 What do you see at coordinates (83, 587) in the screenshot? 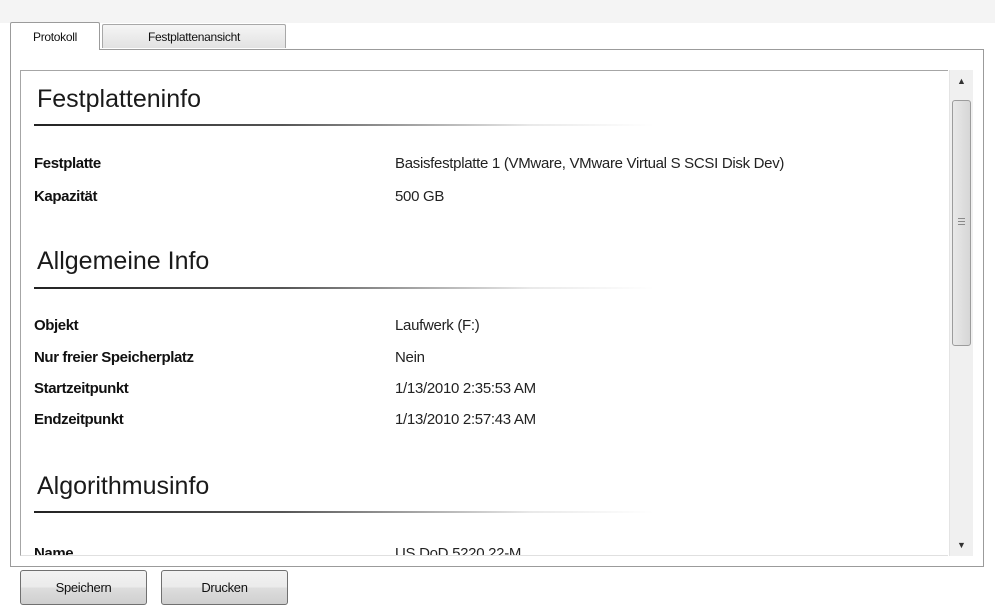
I see `save-button: Speichern` at bounding box center [83, 587].